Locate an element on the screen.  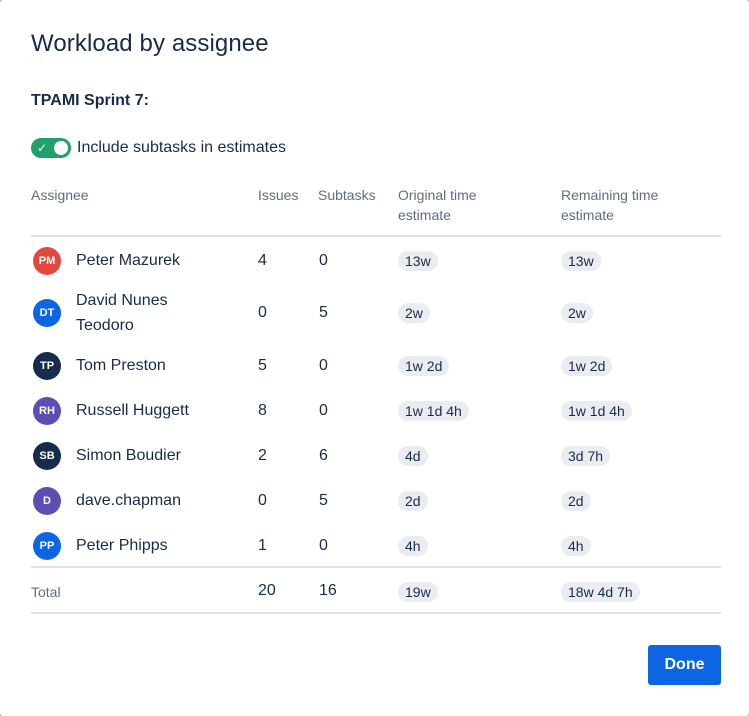
header-divider is located at coordinates (376, 236).